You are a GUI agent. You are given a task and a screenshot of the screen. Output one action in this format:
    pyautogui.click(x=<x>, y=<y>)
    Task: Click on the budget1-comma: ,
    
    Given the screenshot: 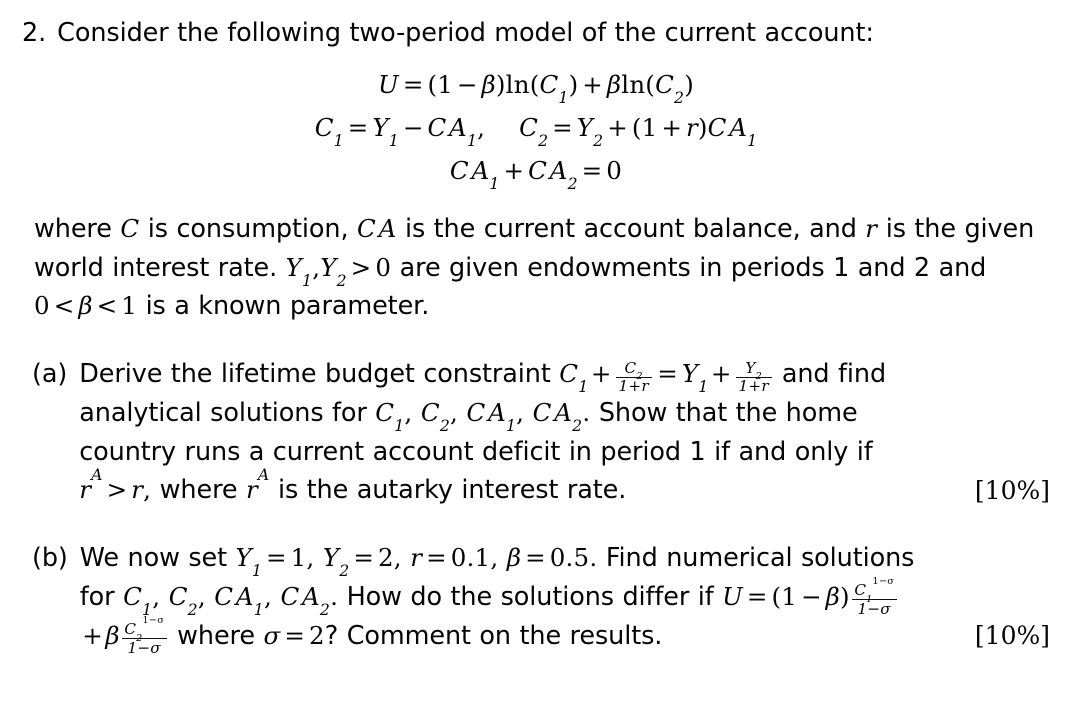 What is the action you would take?
    pyautogui.click(x=481, y=127)
    